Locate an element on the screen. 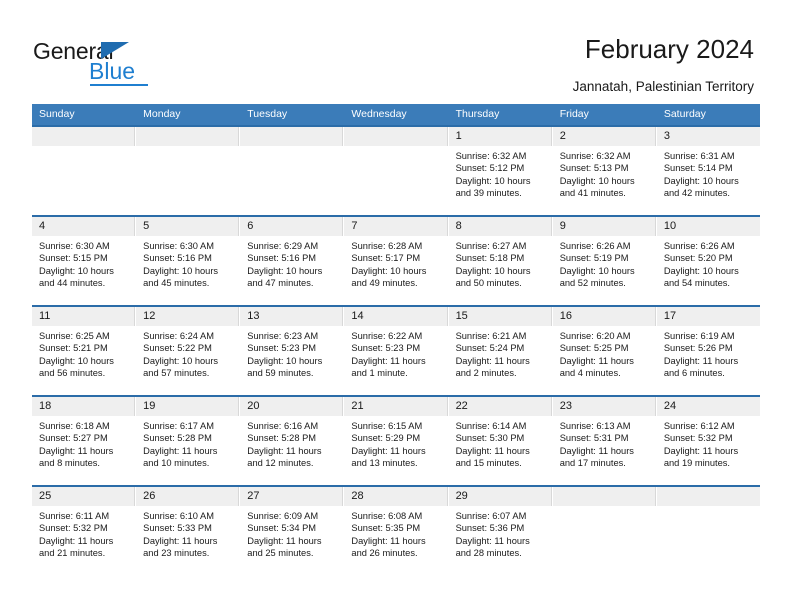 Image resolution: width=792 pixels, height=612 pixels. day-number: 24 is located at coordinates (708, 406).